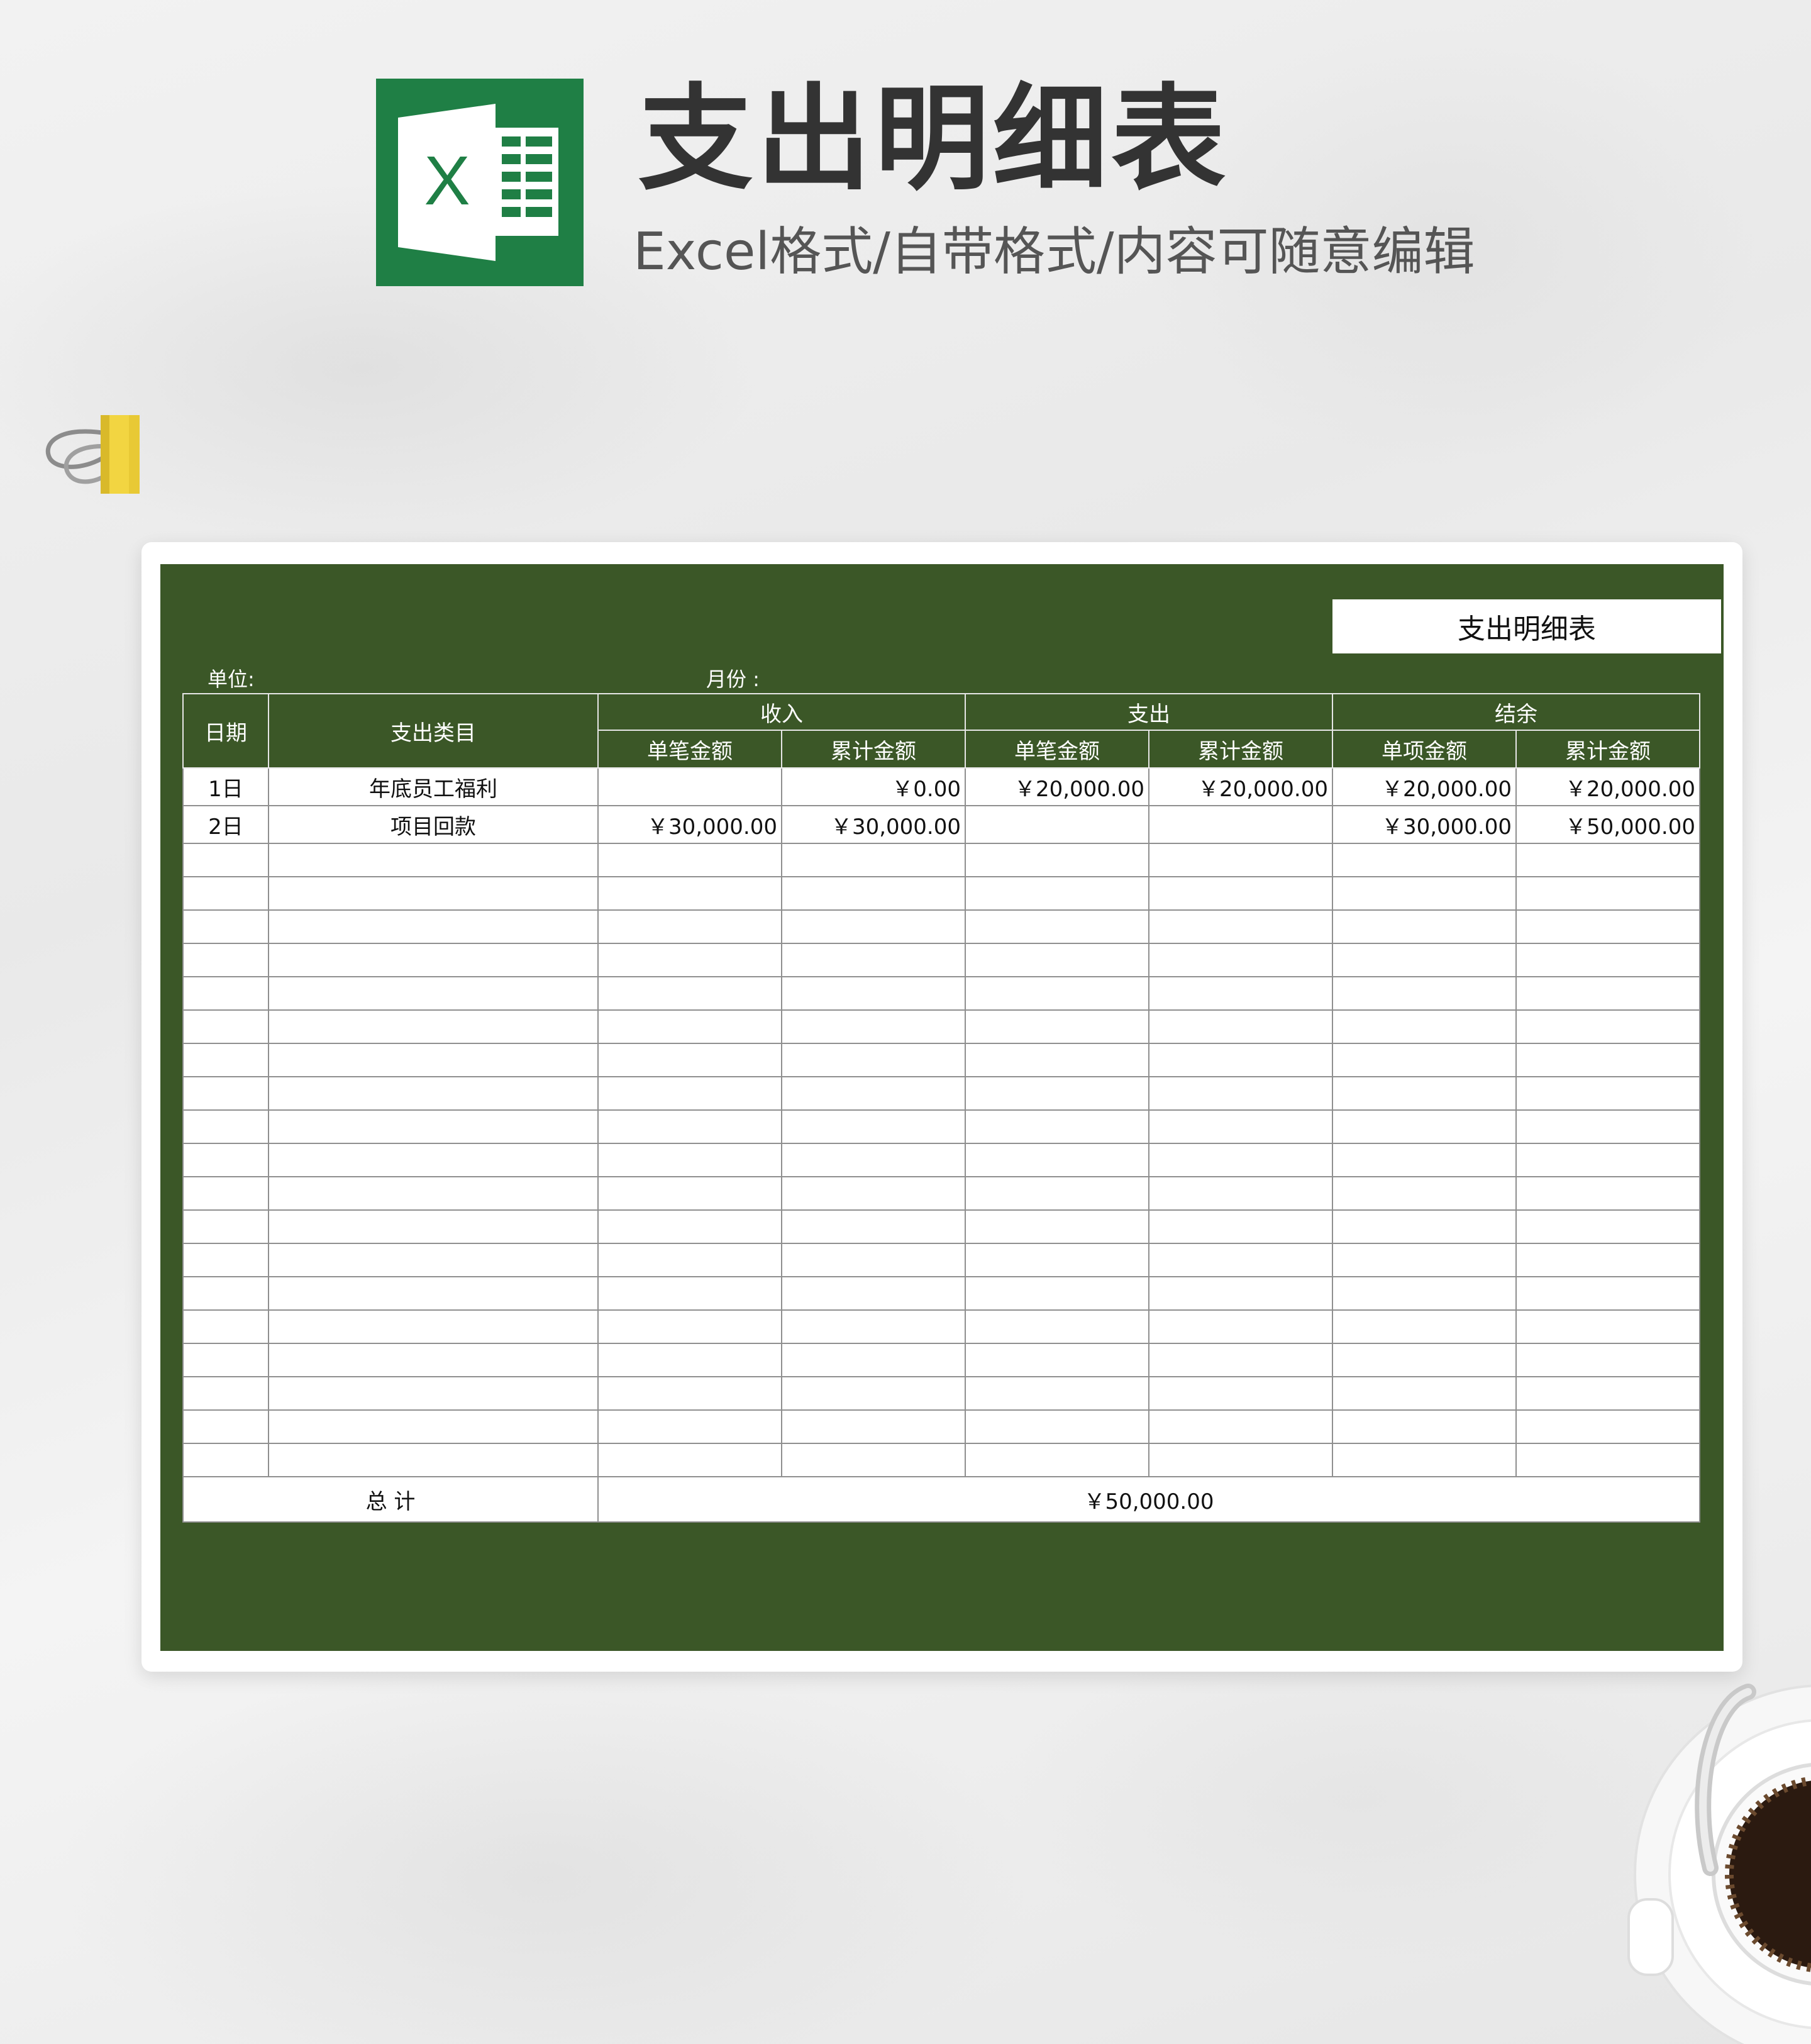 This screenshot has height=2044, width=1811. Describe the element at coordinates (1607, 787) in the screenshot. I see `cell-balance-cumulative: ￥20,000.00` at that location.